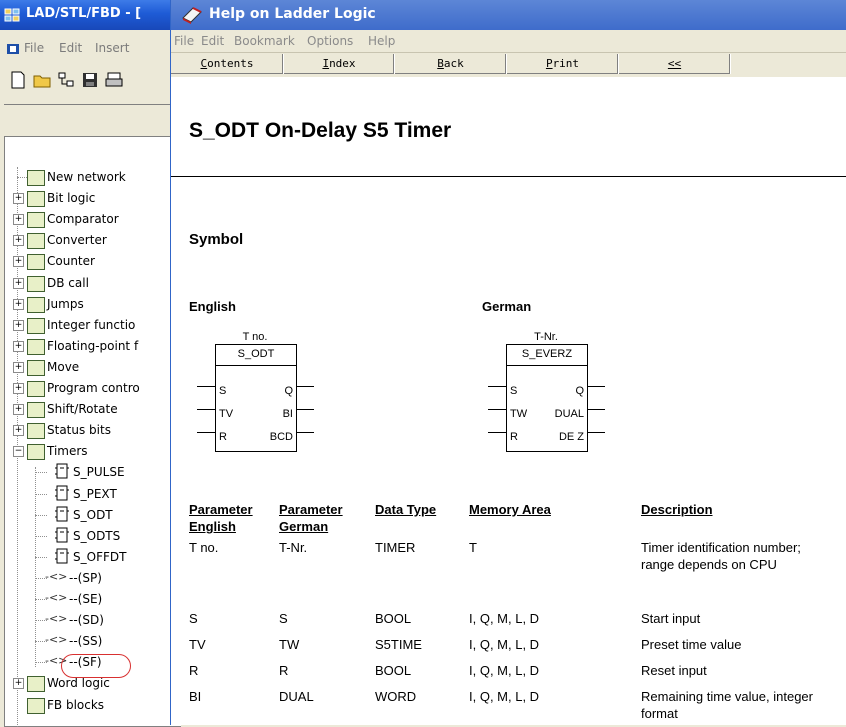  I want to click on header-memory-area: Memory Area, so click(510, 509).